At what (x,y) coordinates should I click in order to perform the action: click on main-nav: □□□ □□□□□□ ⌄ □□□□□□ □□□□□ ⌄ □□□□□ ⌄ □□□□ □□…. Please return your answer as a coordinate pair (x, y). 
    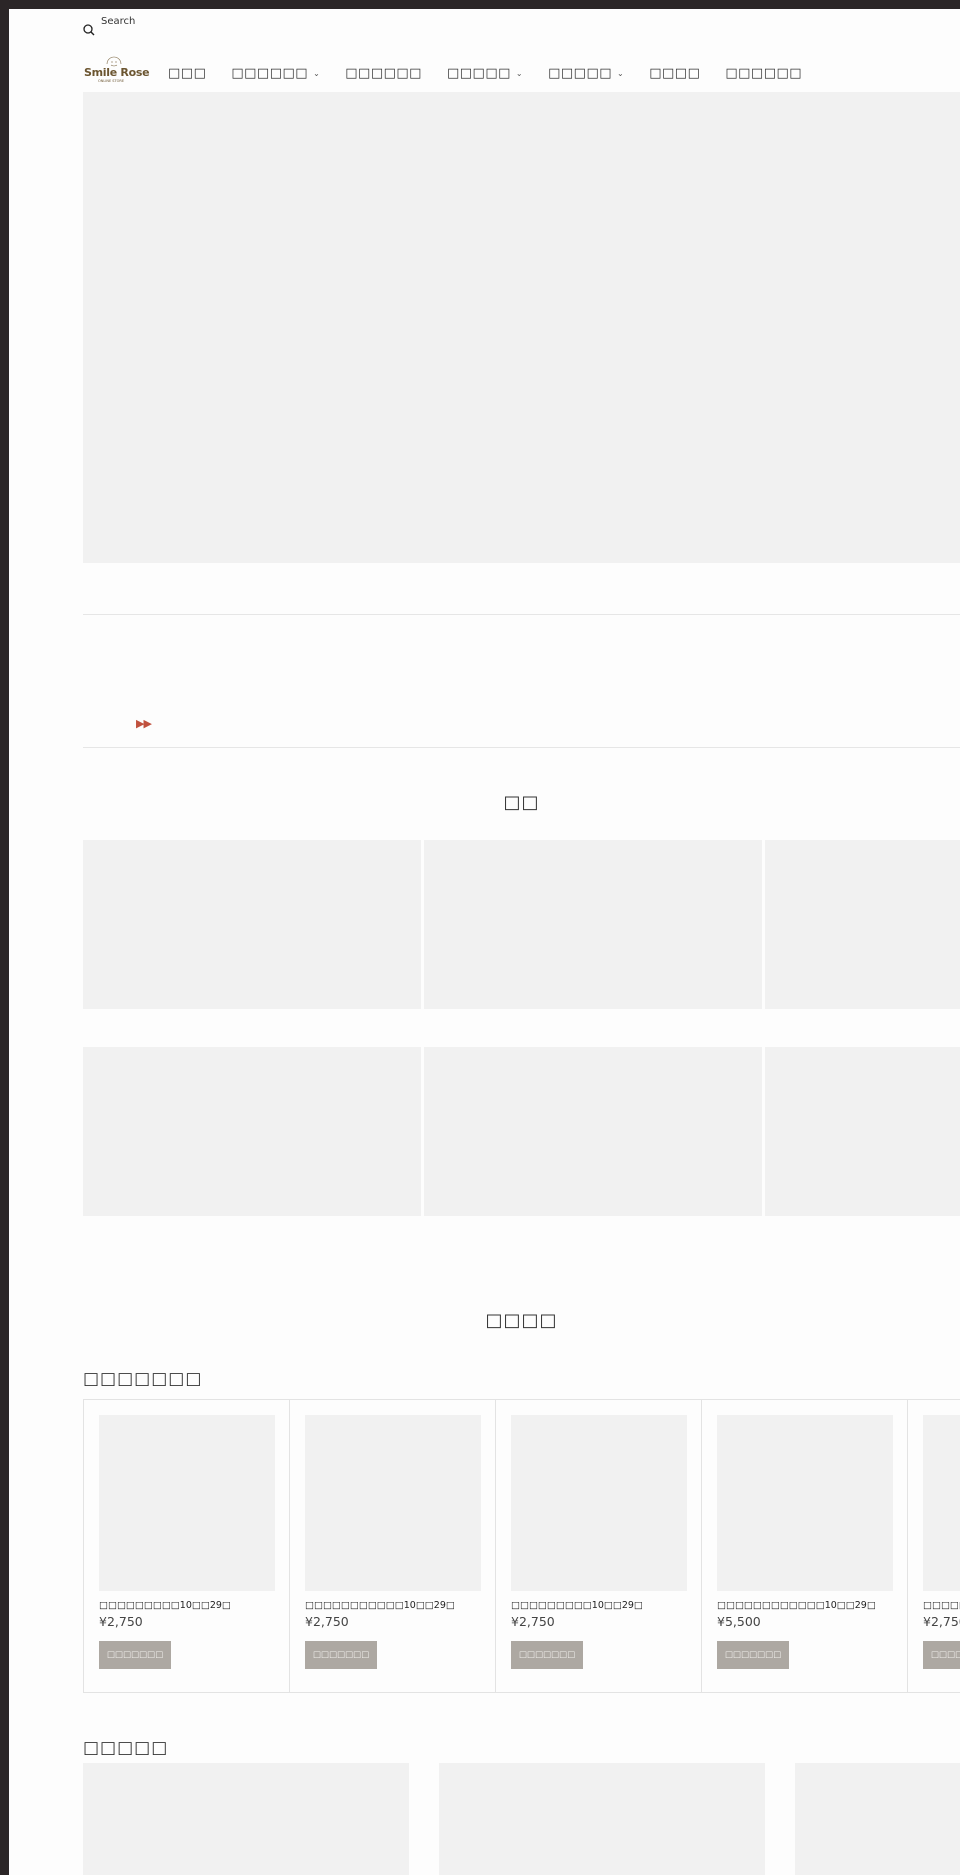
    Looking at the image, I should click on (497, 73).